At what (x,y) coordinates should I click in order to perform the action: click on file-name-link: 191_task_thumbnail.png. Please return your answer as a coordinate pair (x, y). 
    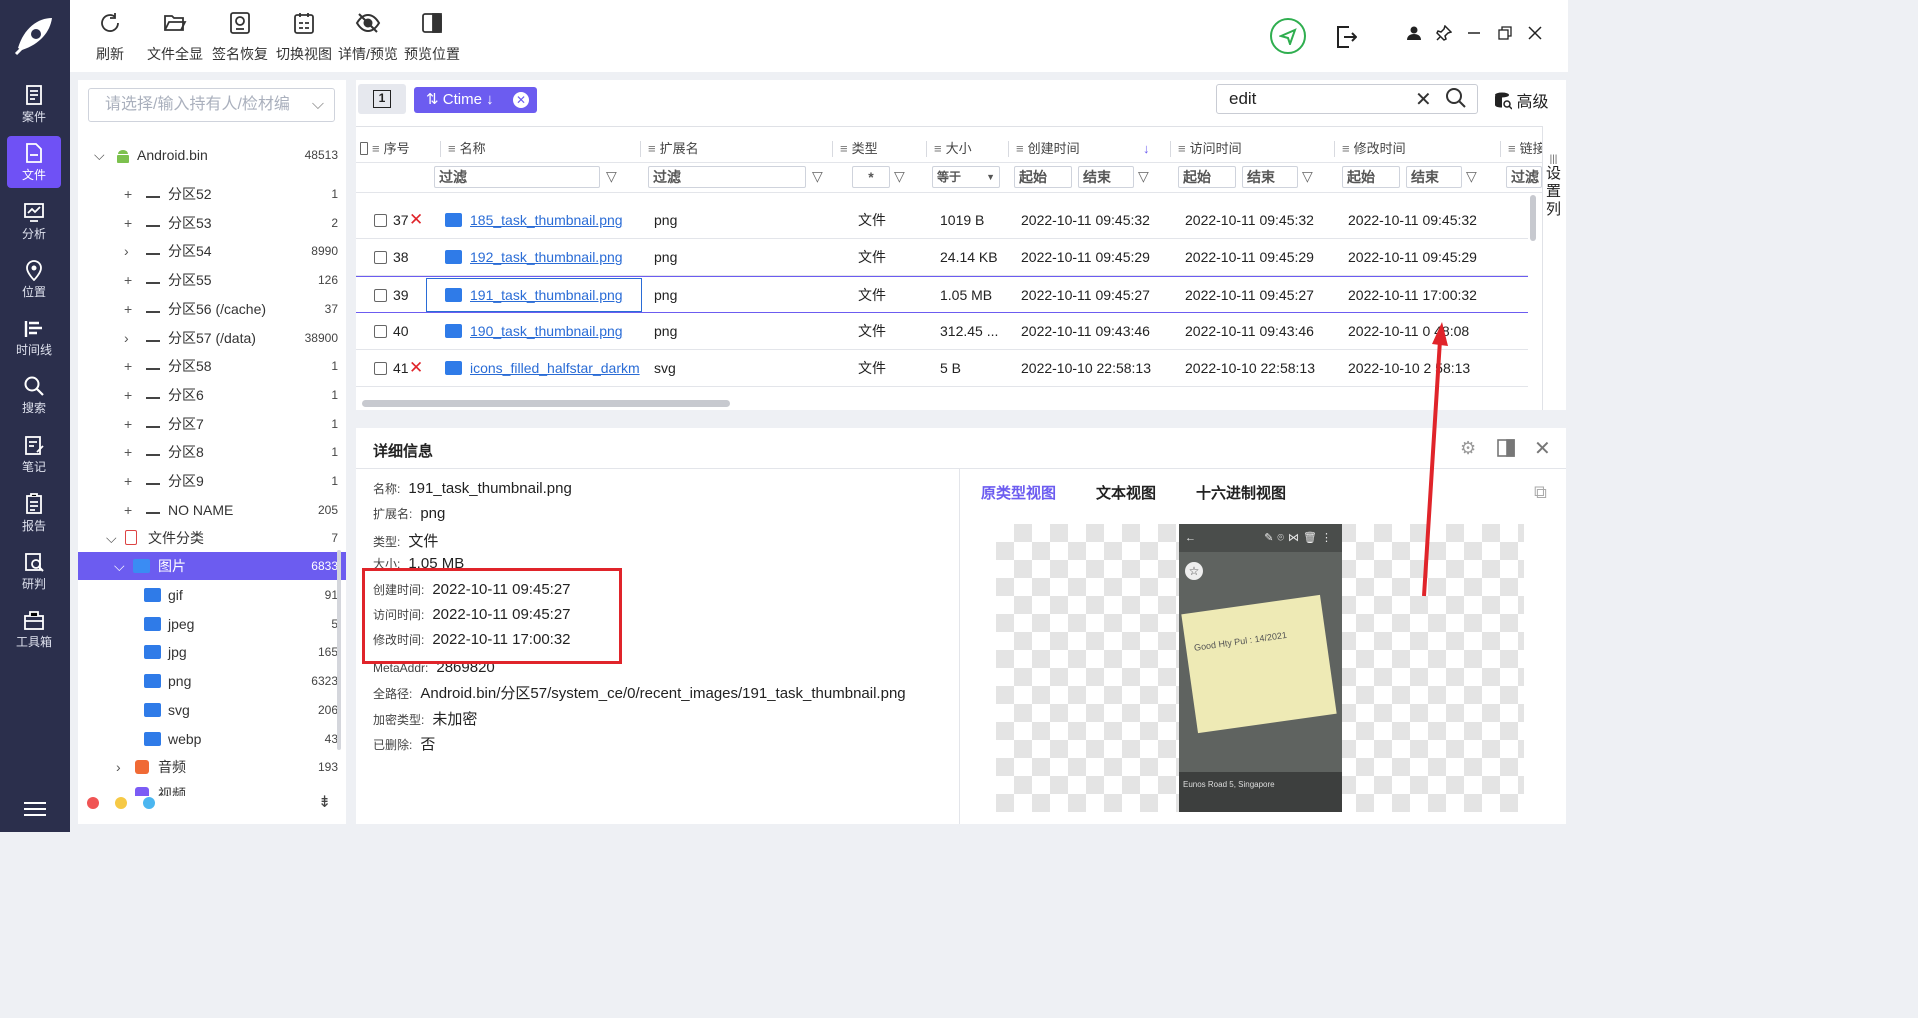
    Looking at the image, I should click on (556, 295).